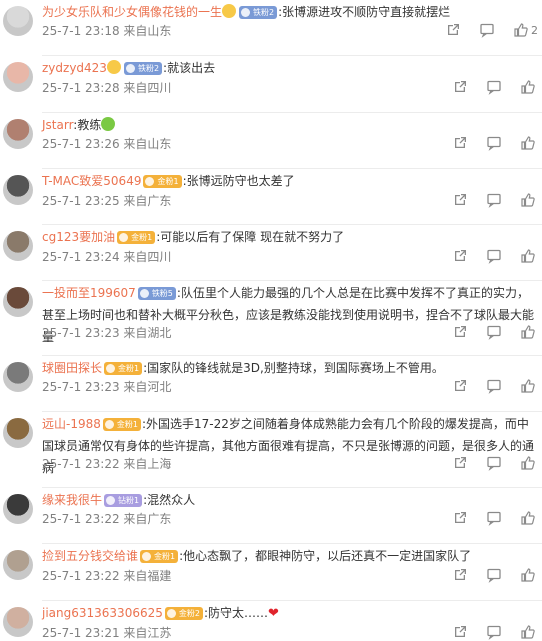 This screenshot has height=641, width=542. What do you see at coordinates (271, 141) in the screenshot?
I see `comment-item: Jstarr:教练 25-7-1 23:26 来自山东` at bounding box center [271, 141].